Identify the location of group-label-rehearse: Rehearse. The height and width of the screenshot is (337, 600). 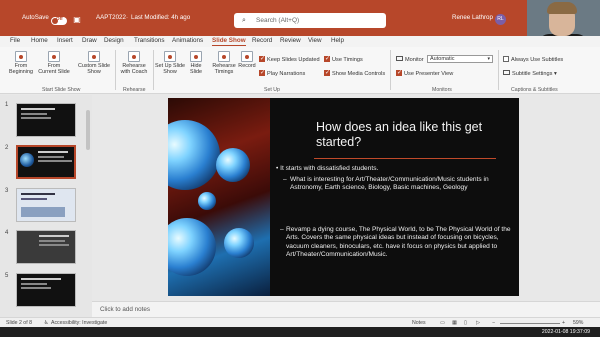
(134, 90).